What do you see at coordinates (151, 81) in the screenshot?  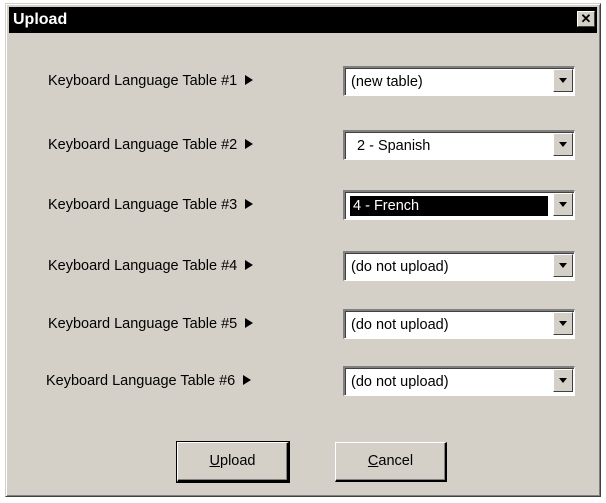 I see `row-label-1: Keyboard Language Table #1` at bounding box center [151, 81].